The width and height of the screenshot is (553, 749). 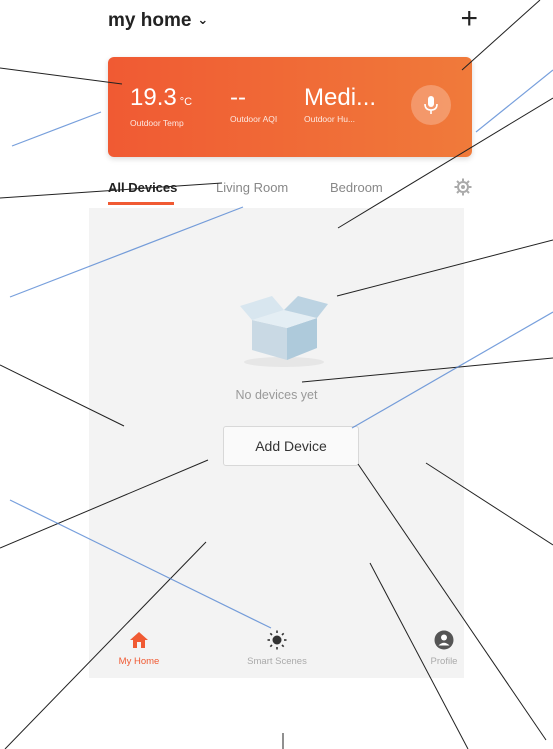 What do you see at coordinates (356, 187) in the screenshot?
I see `tab-bedroom: Bedroom` at bounding box center [356, 187].